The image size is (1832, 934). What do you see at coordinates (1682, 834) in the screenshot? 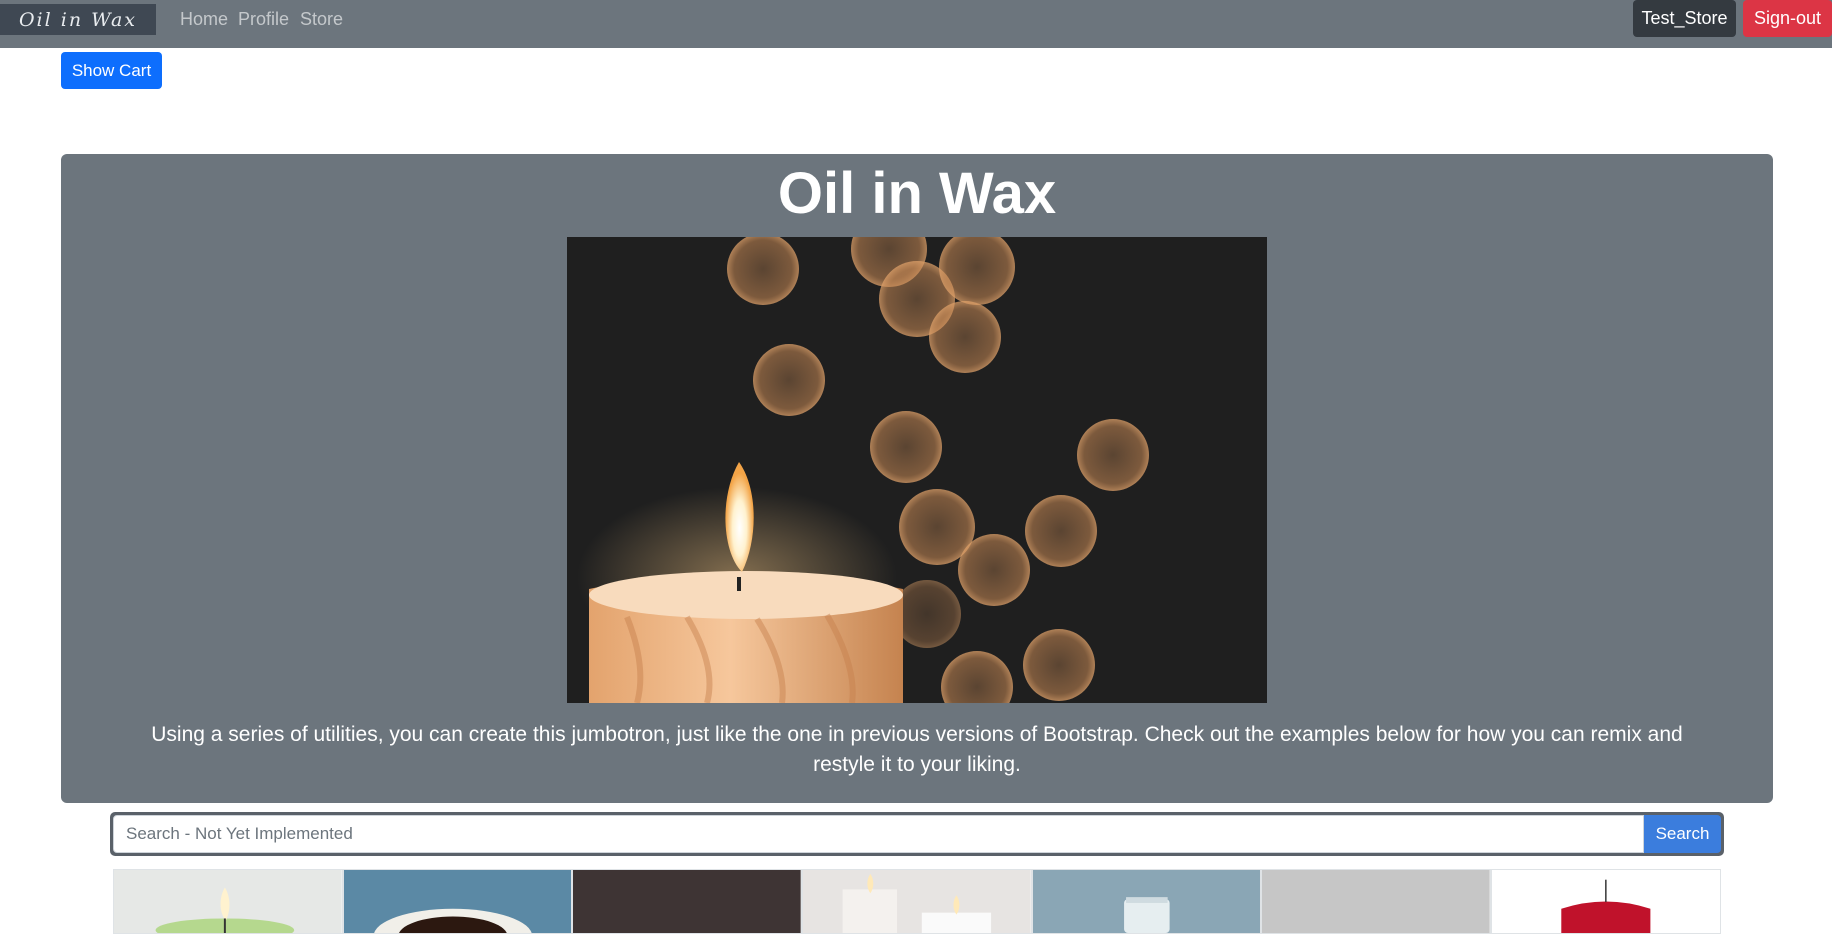
I see `search-button: Search` at bounding box center [1682, 834].